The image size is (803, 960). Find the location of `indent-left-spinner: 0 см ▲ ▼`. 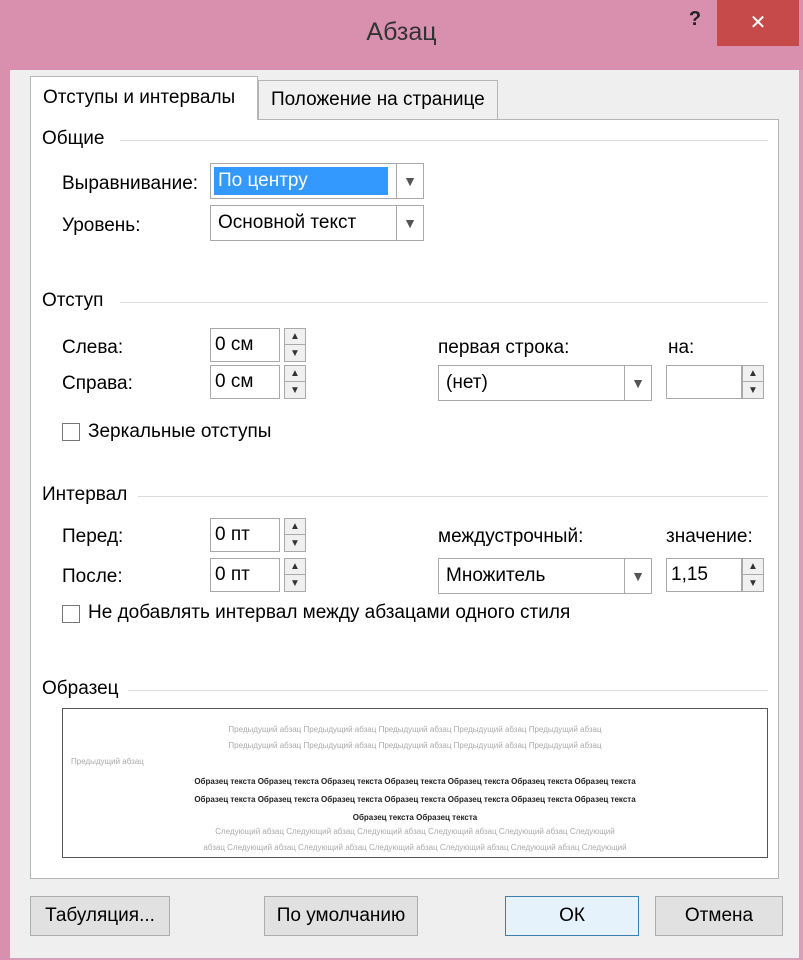

indent-left-spinner: 0 см ▲ ▼ is located at coordinates (260, 345).